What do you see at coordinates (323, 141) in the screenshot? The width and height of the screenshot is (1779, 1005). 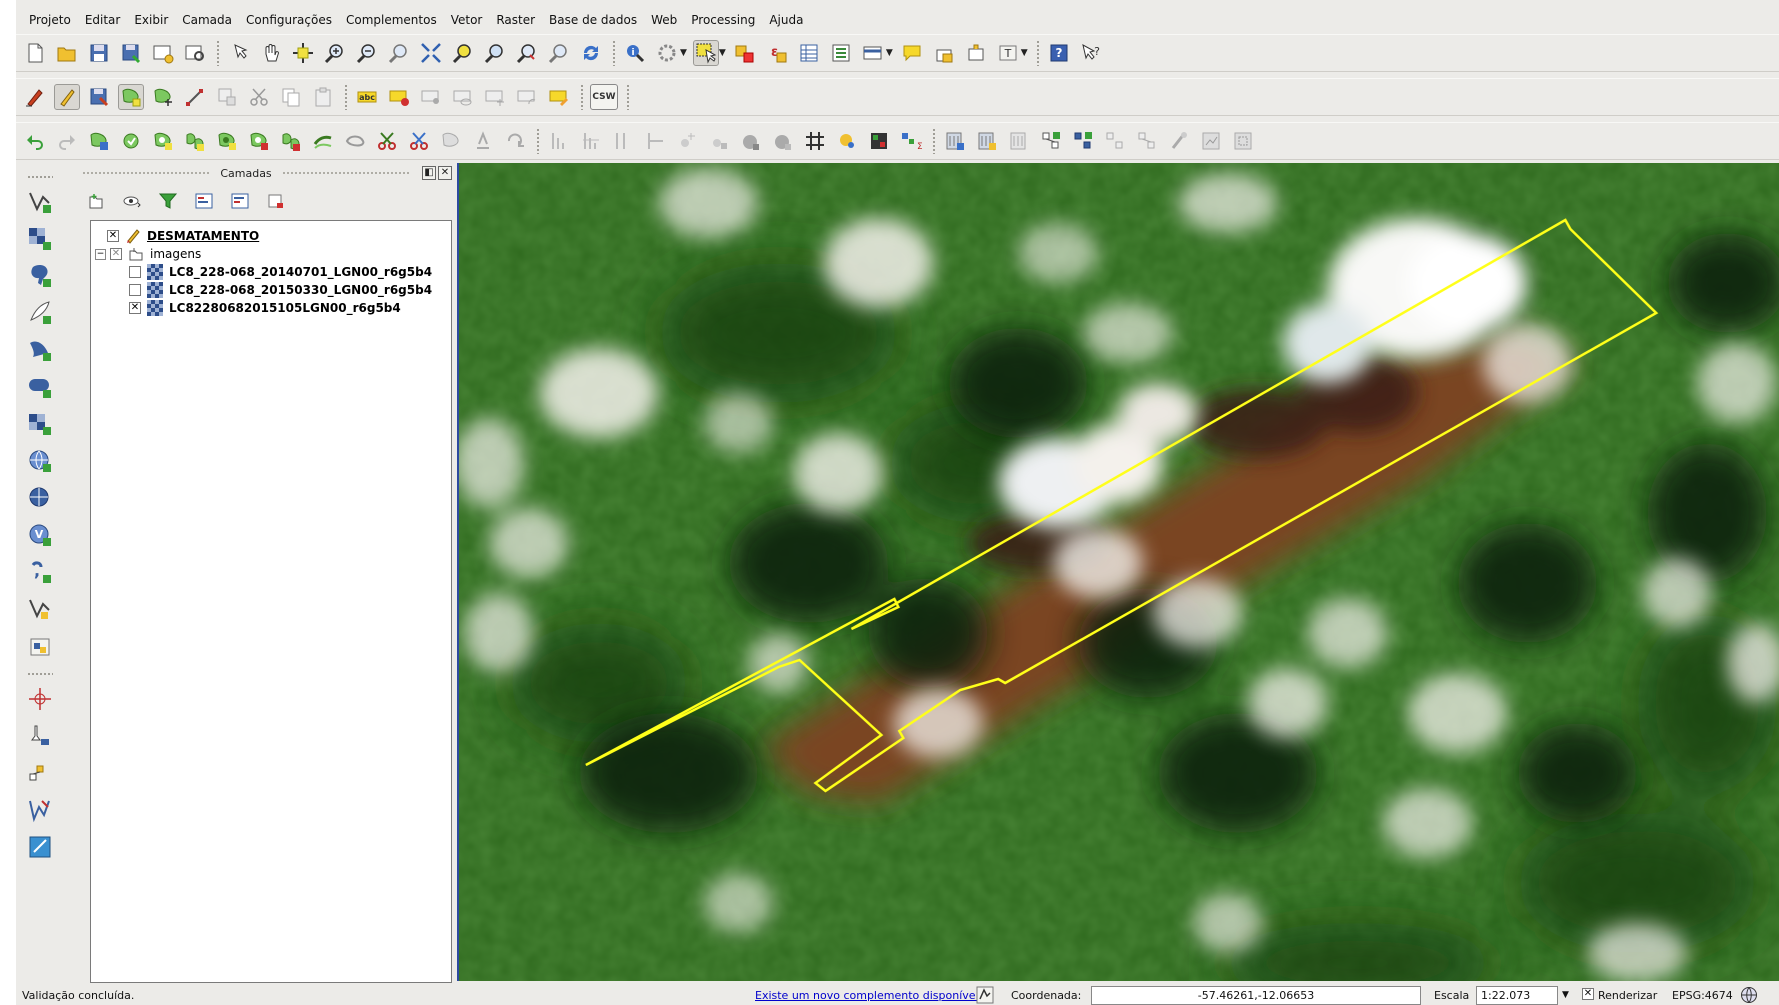 I see `reshape-features-button` at bounding box center [323, 141].